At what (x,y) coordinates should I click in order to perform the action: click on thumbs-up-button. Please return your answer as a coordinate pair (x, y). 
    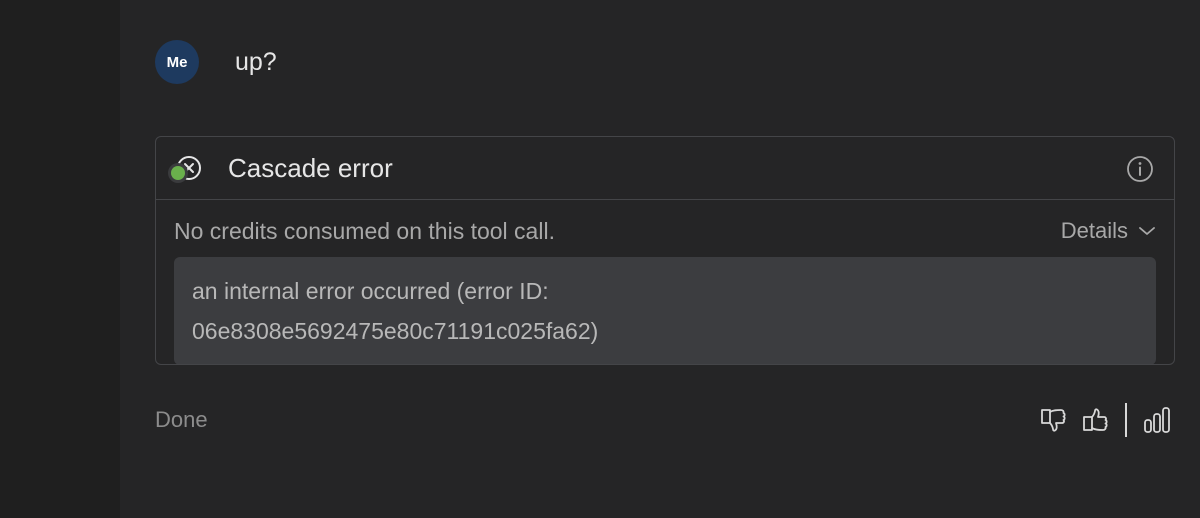
    Looking at the image, I should click on (1095, 420).